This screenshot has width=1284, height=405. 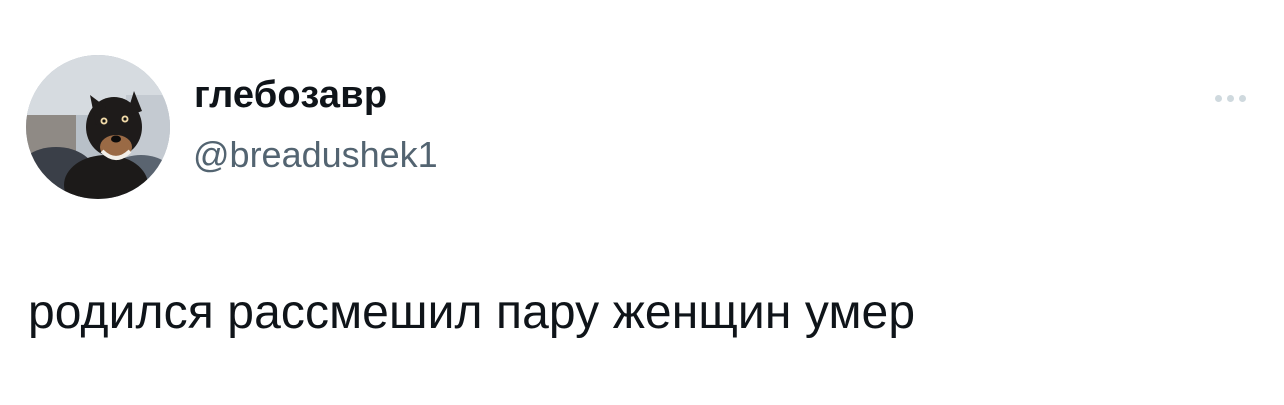 What do you see at coordinates (290, 95) in the screenshot?
I see `display-name: глебозавр` at bounding box center [290, 95].